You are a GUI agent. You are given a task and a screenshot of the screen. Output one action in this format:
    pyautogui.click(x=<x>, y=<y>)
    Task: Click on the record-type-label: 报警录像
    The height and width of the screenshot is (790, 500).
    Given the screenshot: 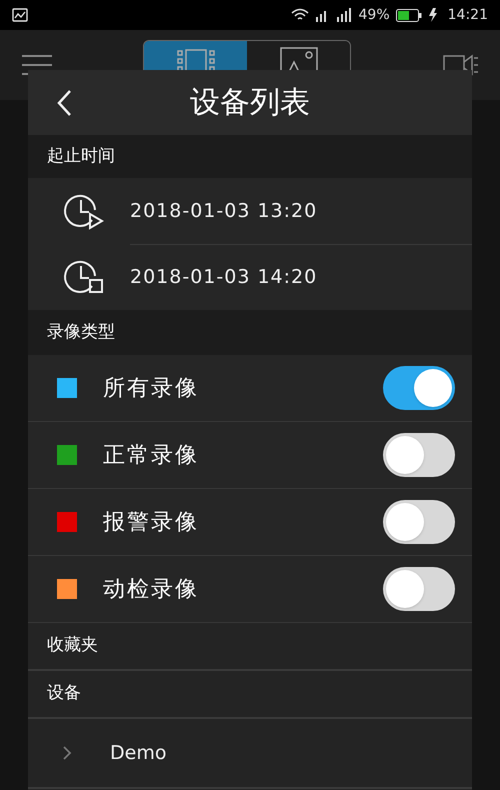 What is the action you would take?
    pyautogui.click(x=151, y=522)
    